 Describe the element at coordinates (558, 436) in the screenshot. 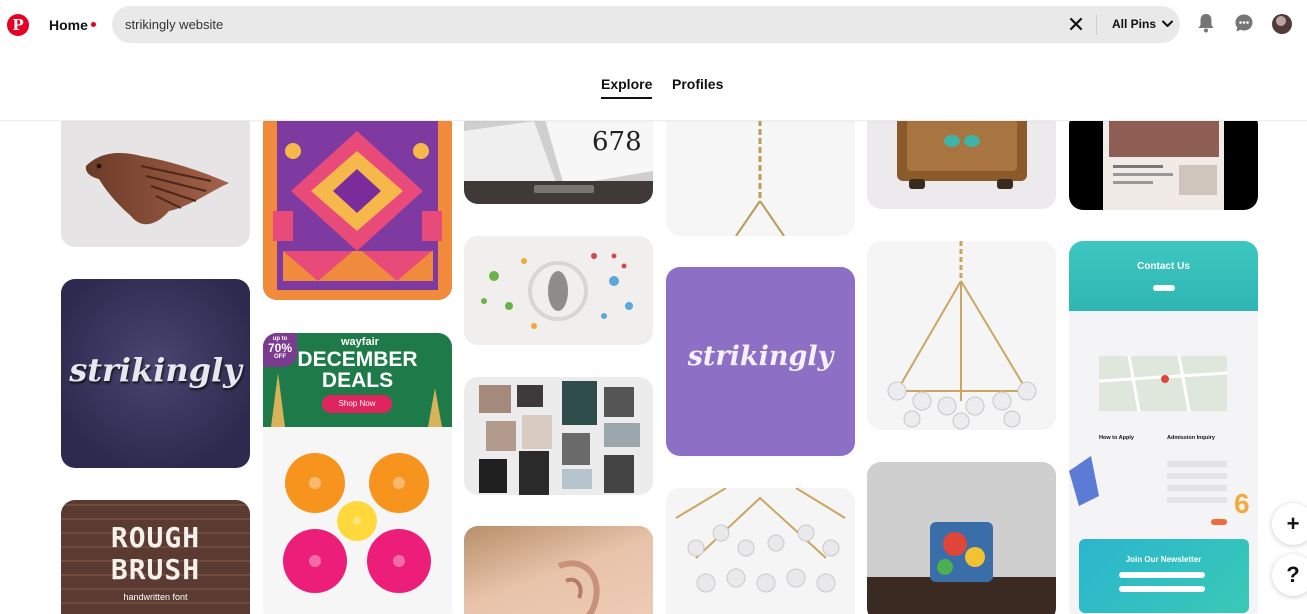

I see `pin-photo-collage` at that location.